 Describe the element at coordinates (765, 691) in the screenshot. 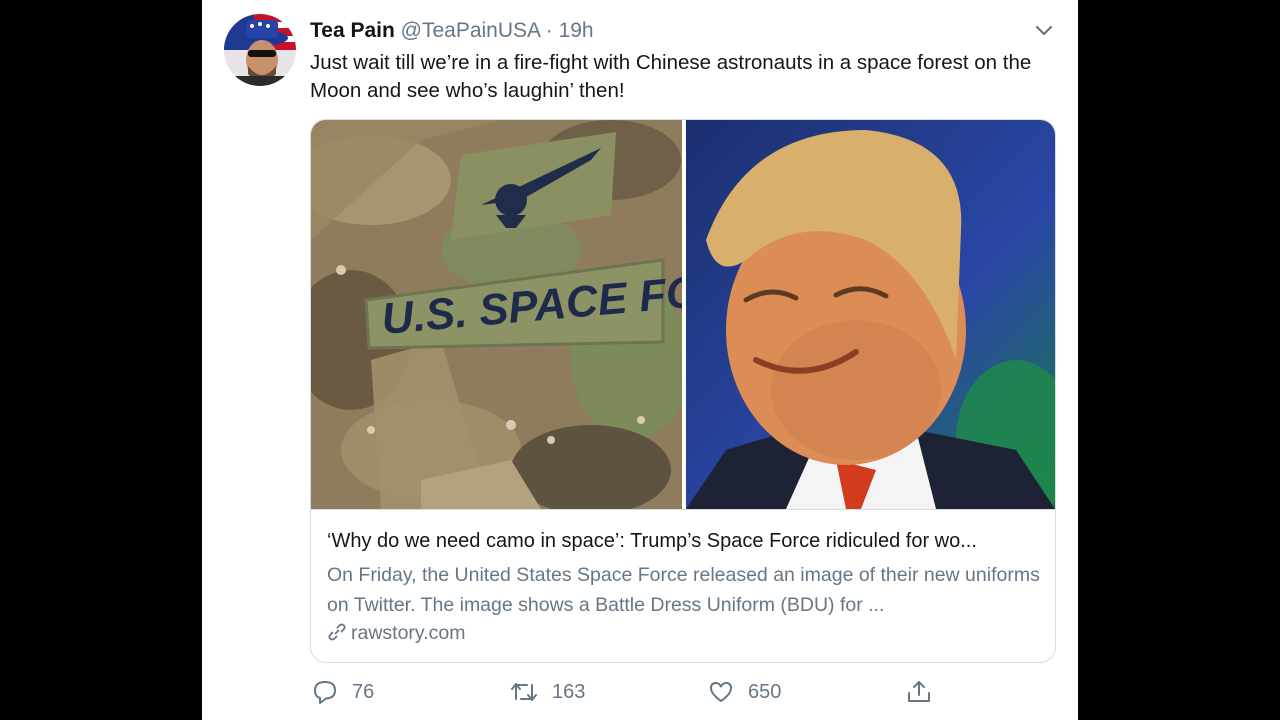

I see `like-count: 650` at that location.